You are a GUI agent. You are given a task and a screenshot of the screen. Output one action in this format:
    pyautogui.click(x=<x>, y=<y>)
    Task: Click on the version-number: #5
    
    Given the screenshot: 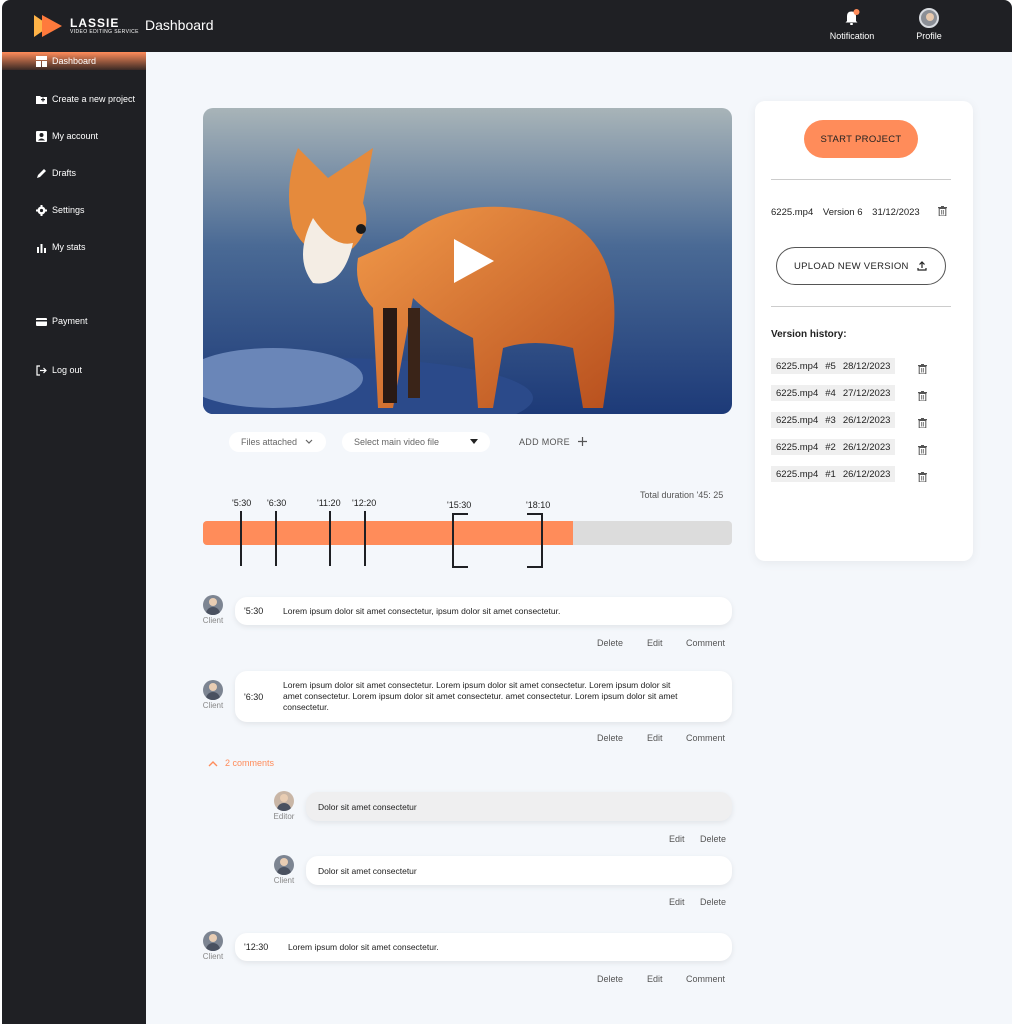 What is the action you would take?
    pyautogui.click(x=830, y=366)
    